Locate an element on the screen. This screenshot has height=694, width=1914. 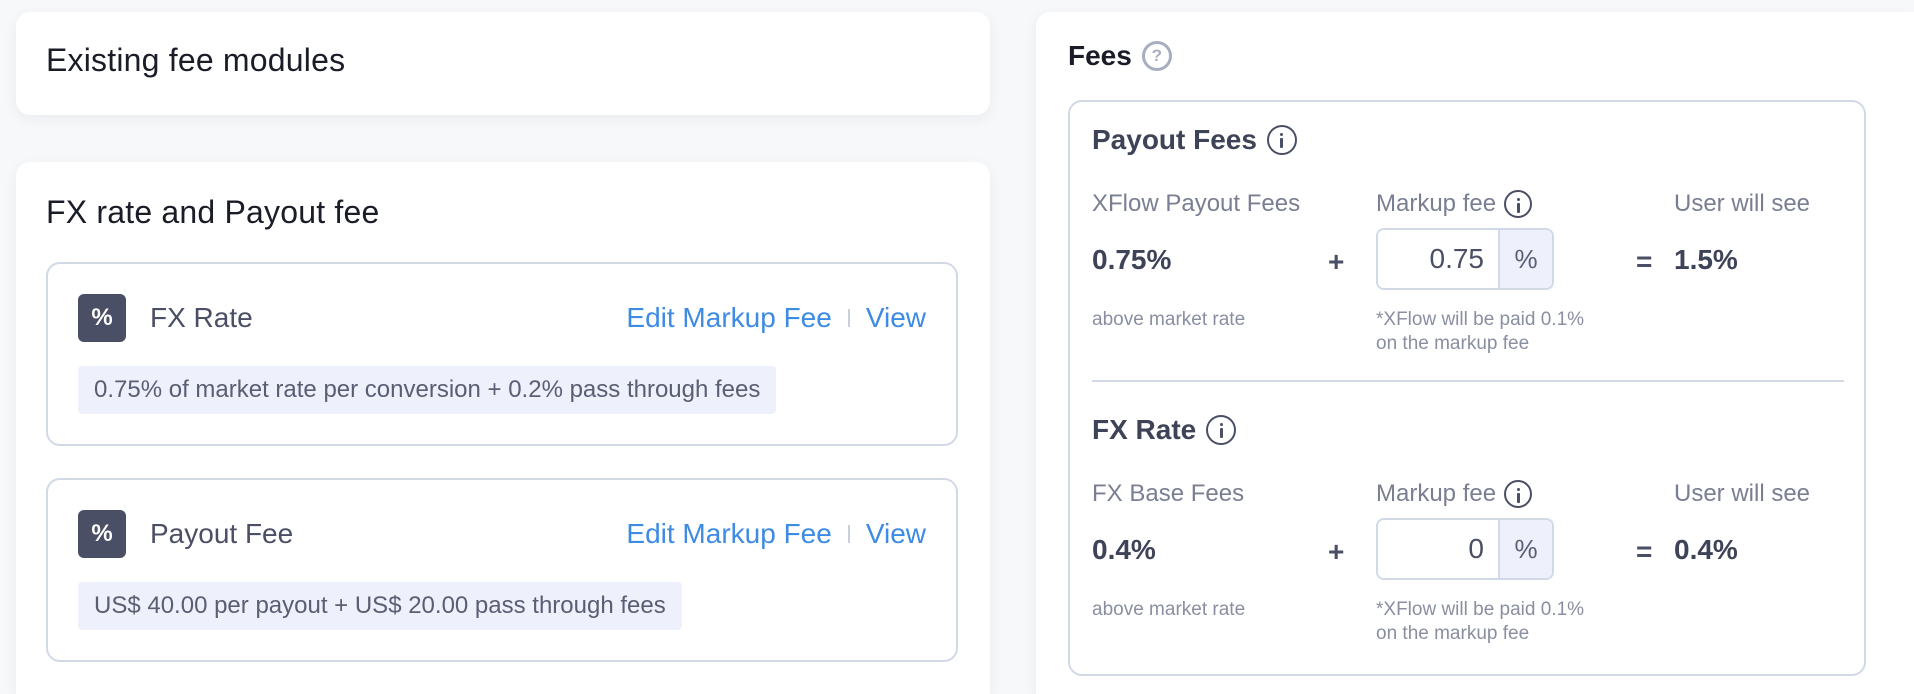
fx-rate-edit-markup-link: Edit Markup Fee is located at coordinates (728, 318).